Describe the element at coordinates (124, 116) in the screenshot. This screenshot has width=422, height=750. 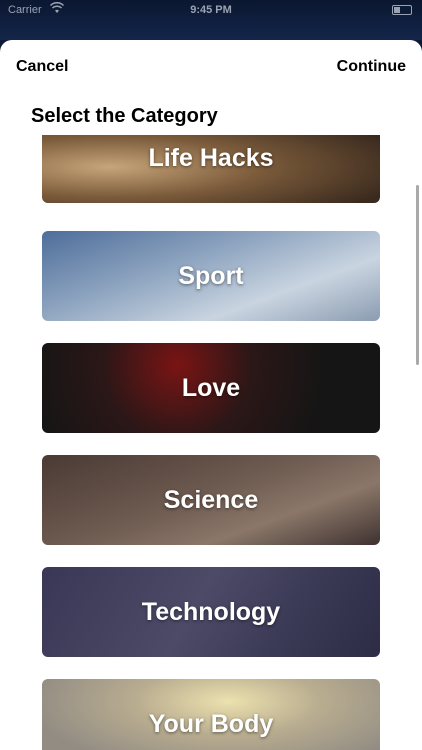
I see `section-title: Select the Category` at that location.